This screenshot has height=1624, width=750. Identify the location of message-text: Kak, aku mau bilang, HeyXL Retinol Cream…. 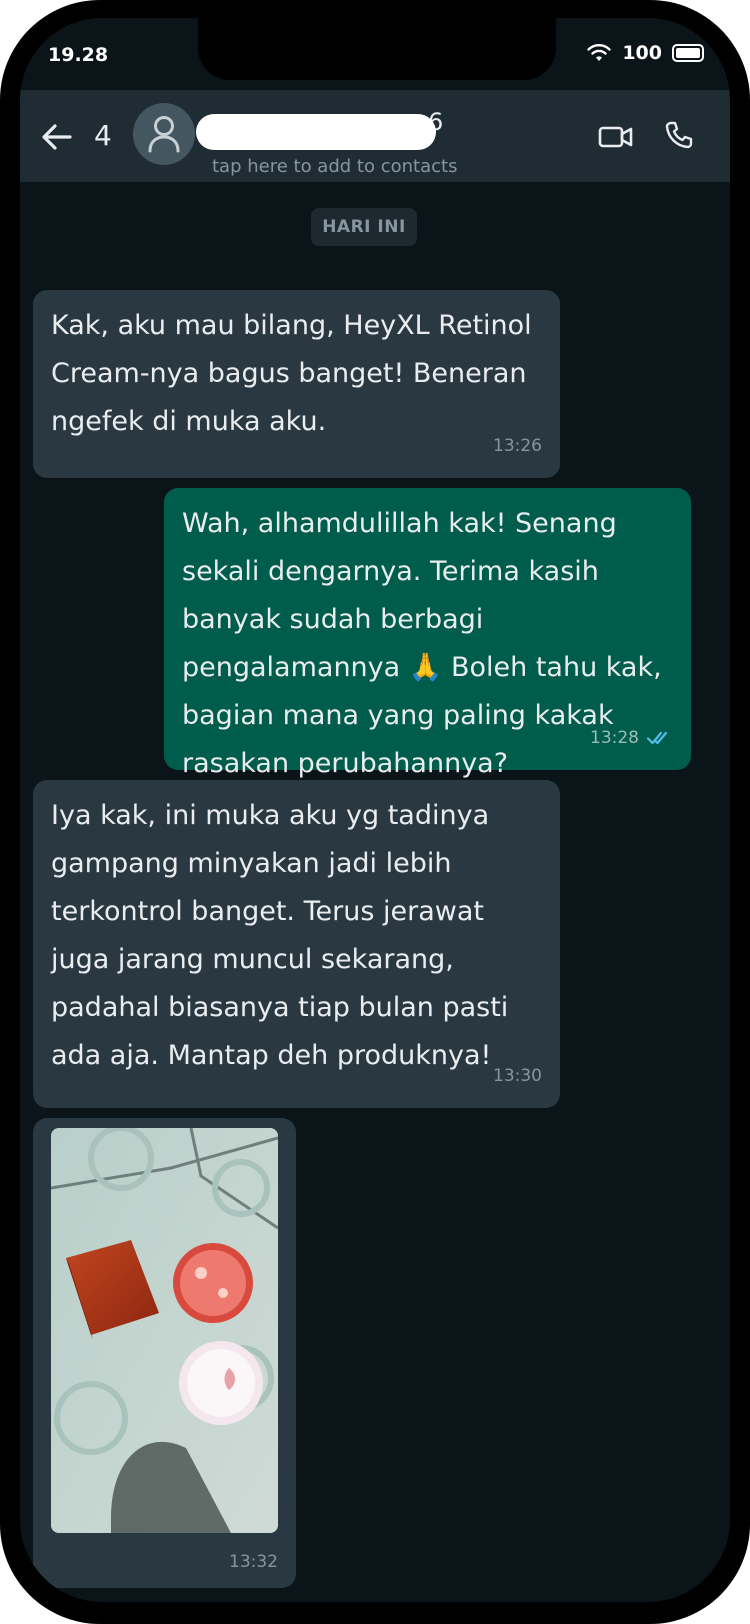
(291, 373).